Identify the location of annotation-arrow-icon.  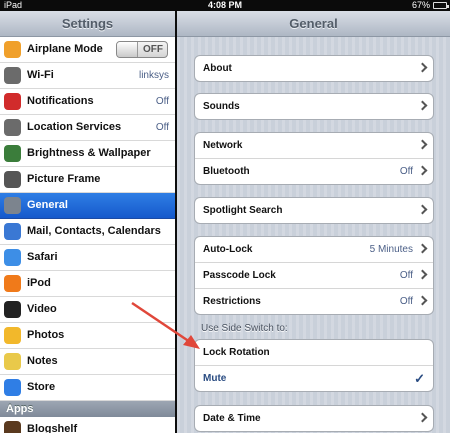
(165, 325).